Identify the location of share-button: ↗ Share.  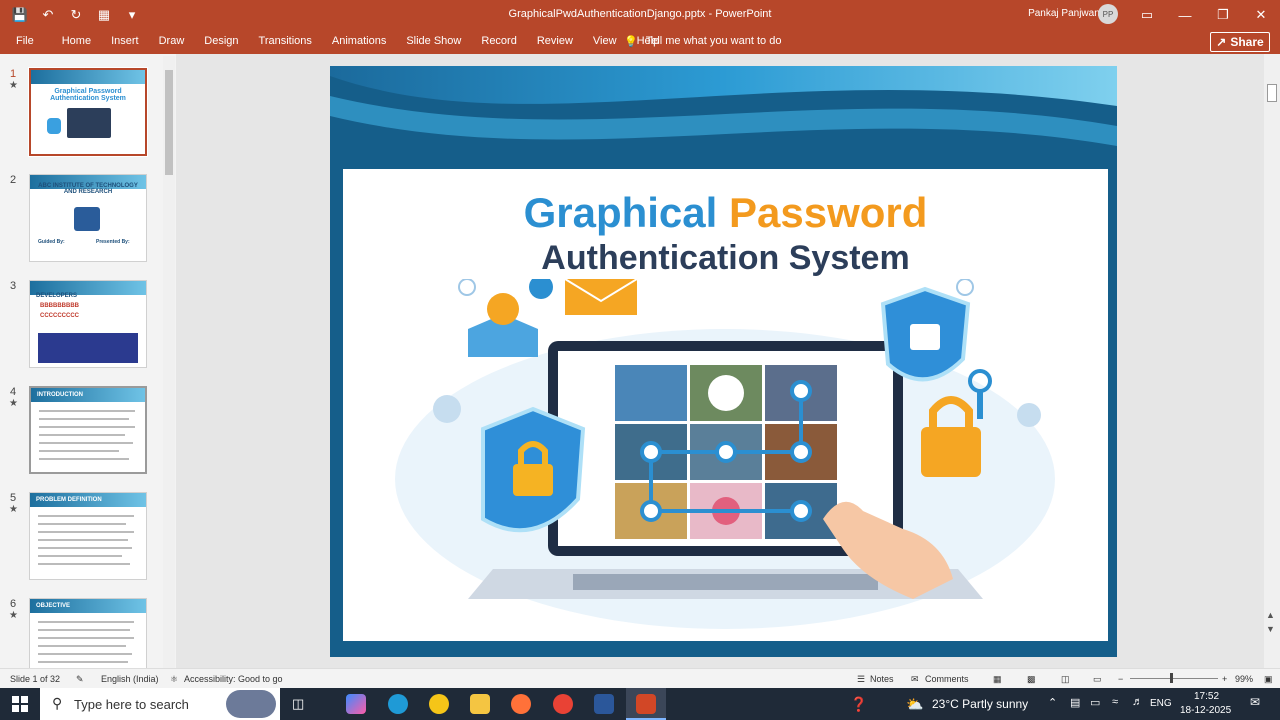
(1240, 42).